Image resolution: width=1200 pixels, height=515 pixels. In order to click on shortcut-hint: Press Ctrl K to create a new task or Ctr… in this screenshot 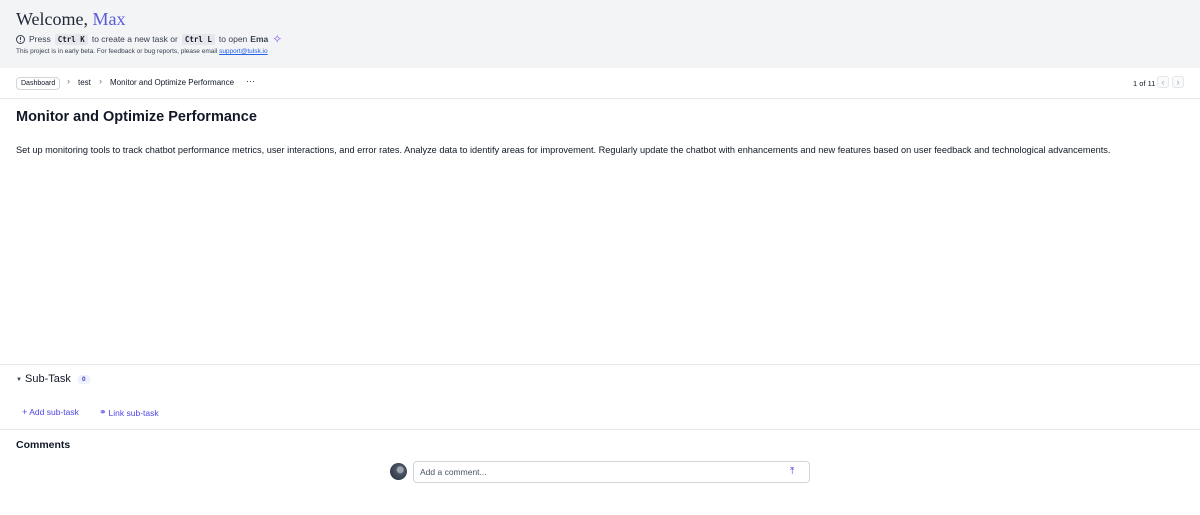, I will do `click(149, 39)`.